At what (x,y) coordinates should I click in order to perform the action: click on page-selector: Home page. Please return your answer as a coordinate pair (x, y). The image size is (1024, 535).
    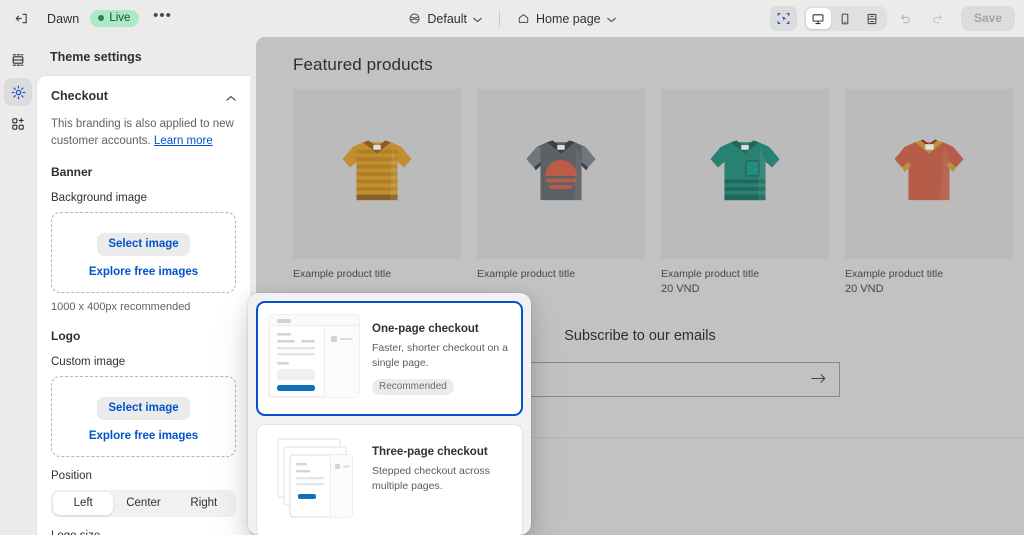
    Looking at the image, I should click on (566, 19).